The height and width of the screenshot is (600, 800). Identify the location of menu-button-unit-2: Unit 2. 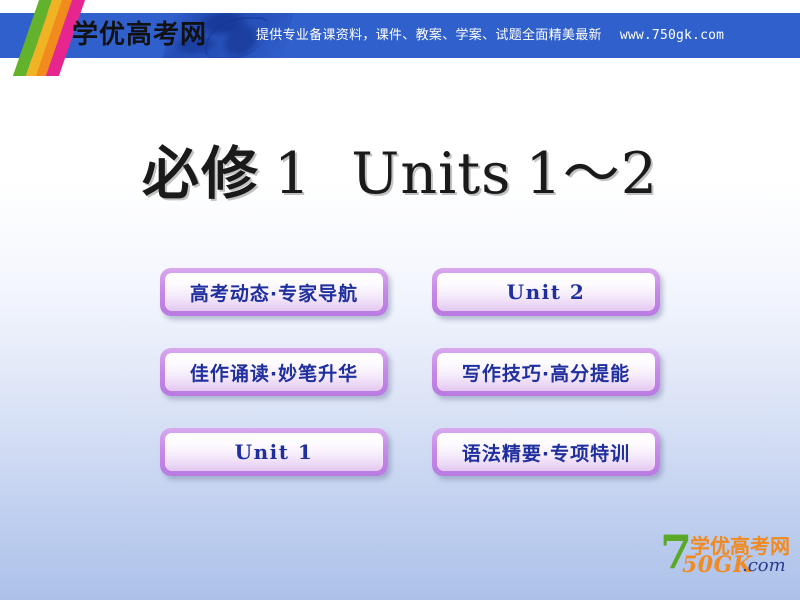
(546, 292).